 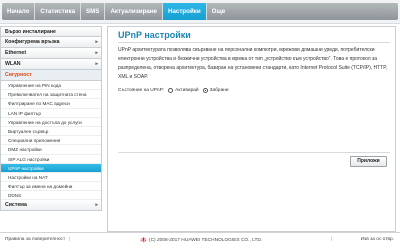 What do you see at coordinates (51, 159) in the screenshot?
I see `sidebar-item-sip-alg: SIP ALG настройки` at bounding box center [51, 159].